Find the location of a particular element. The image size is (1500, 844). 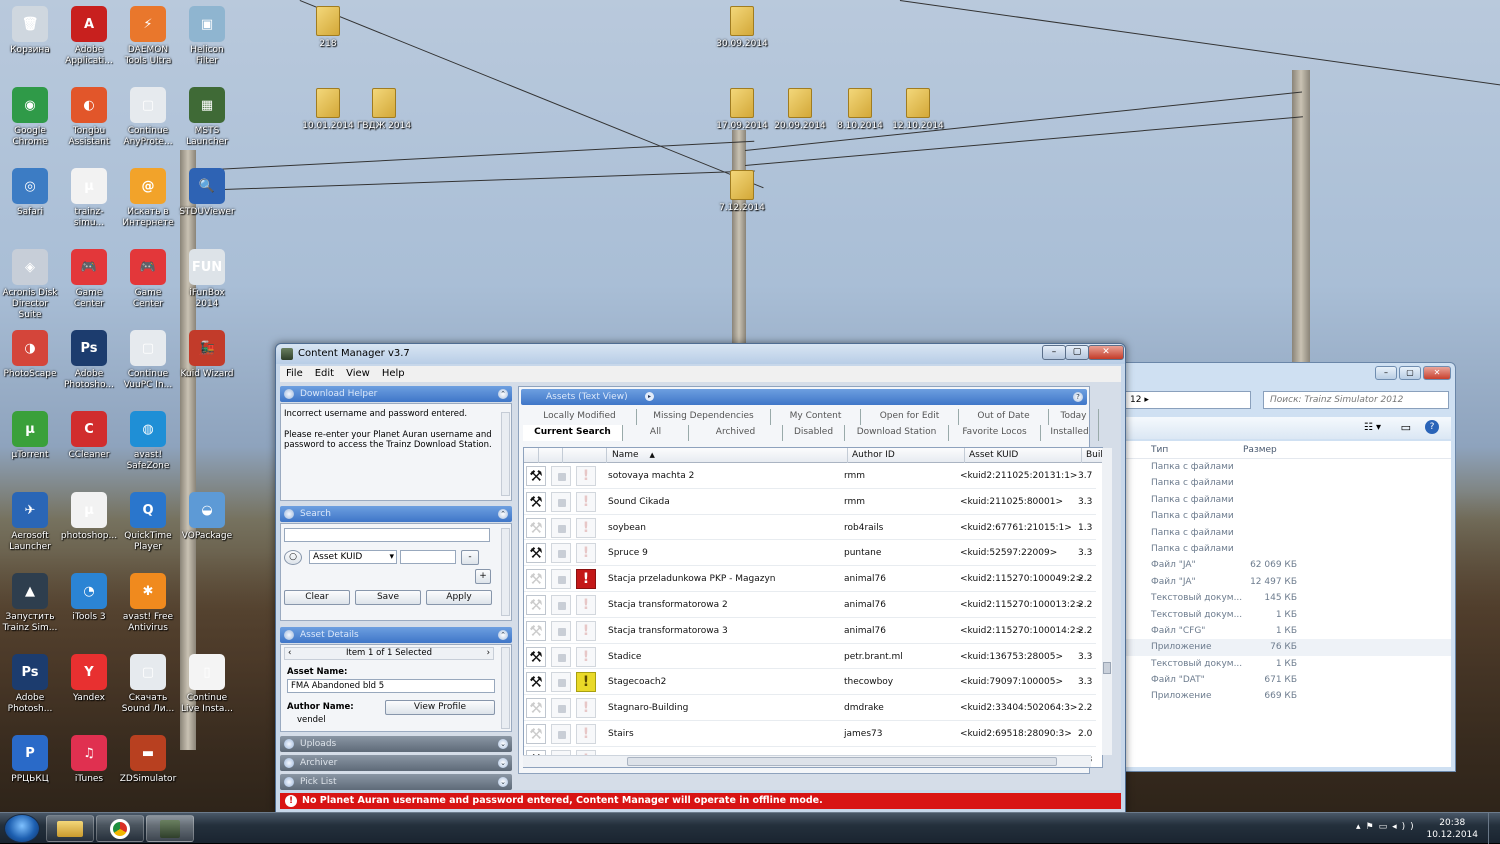

next-icon: › is located at coordinates (488, 653).